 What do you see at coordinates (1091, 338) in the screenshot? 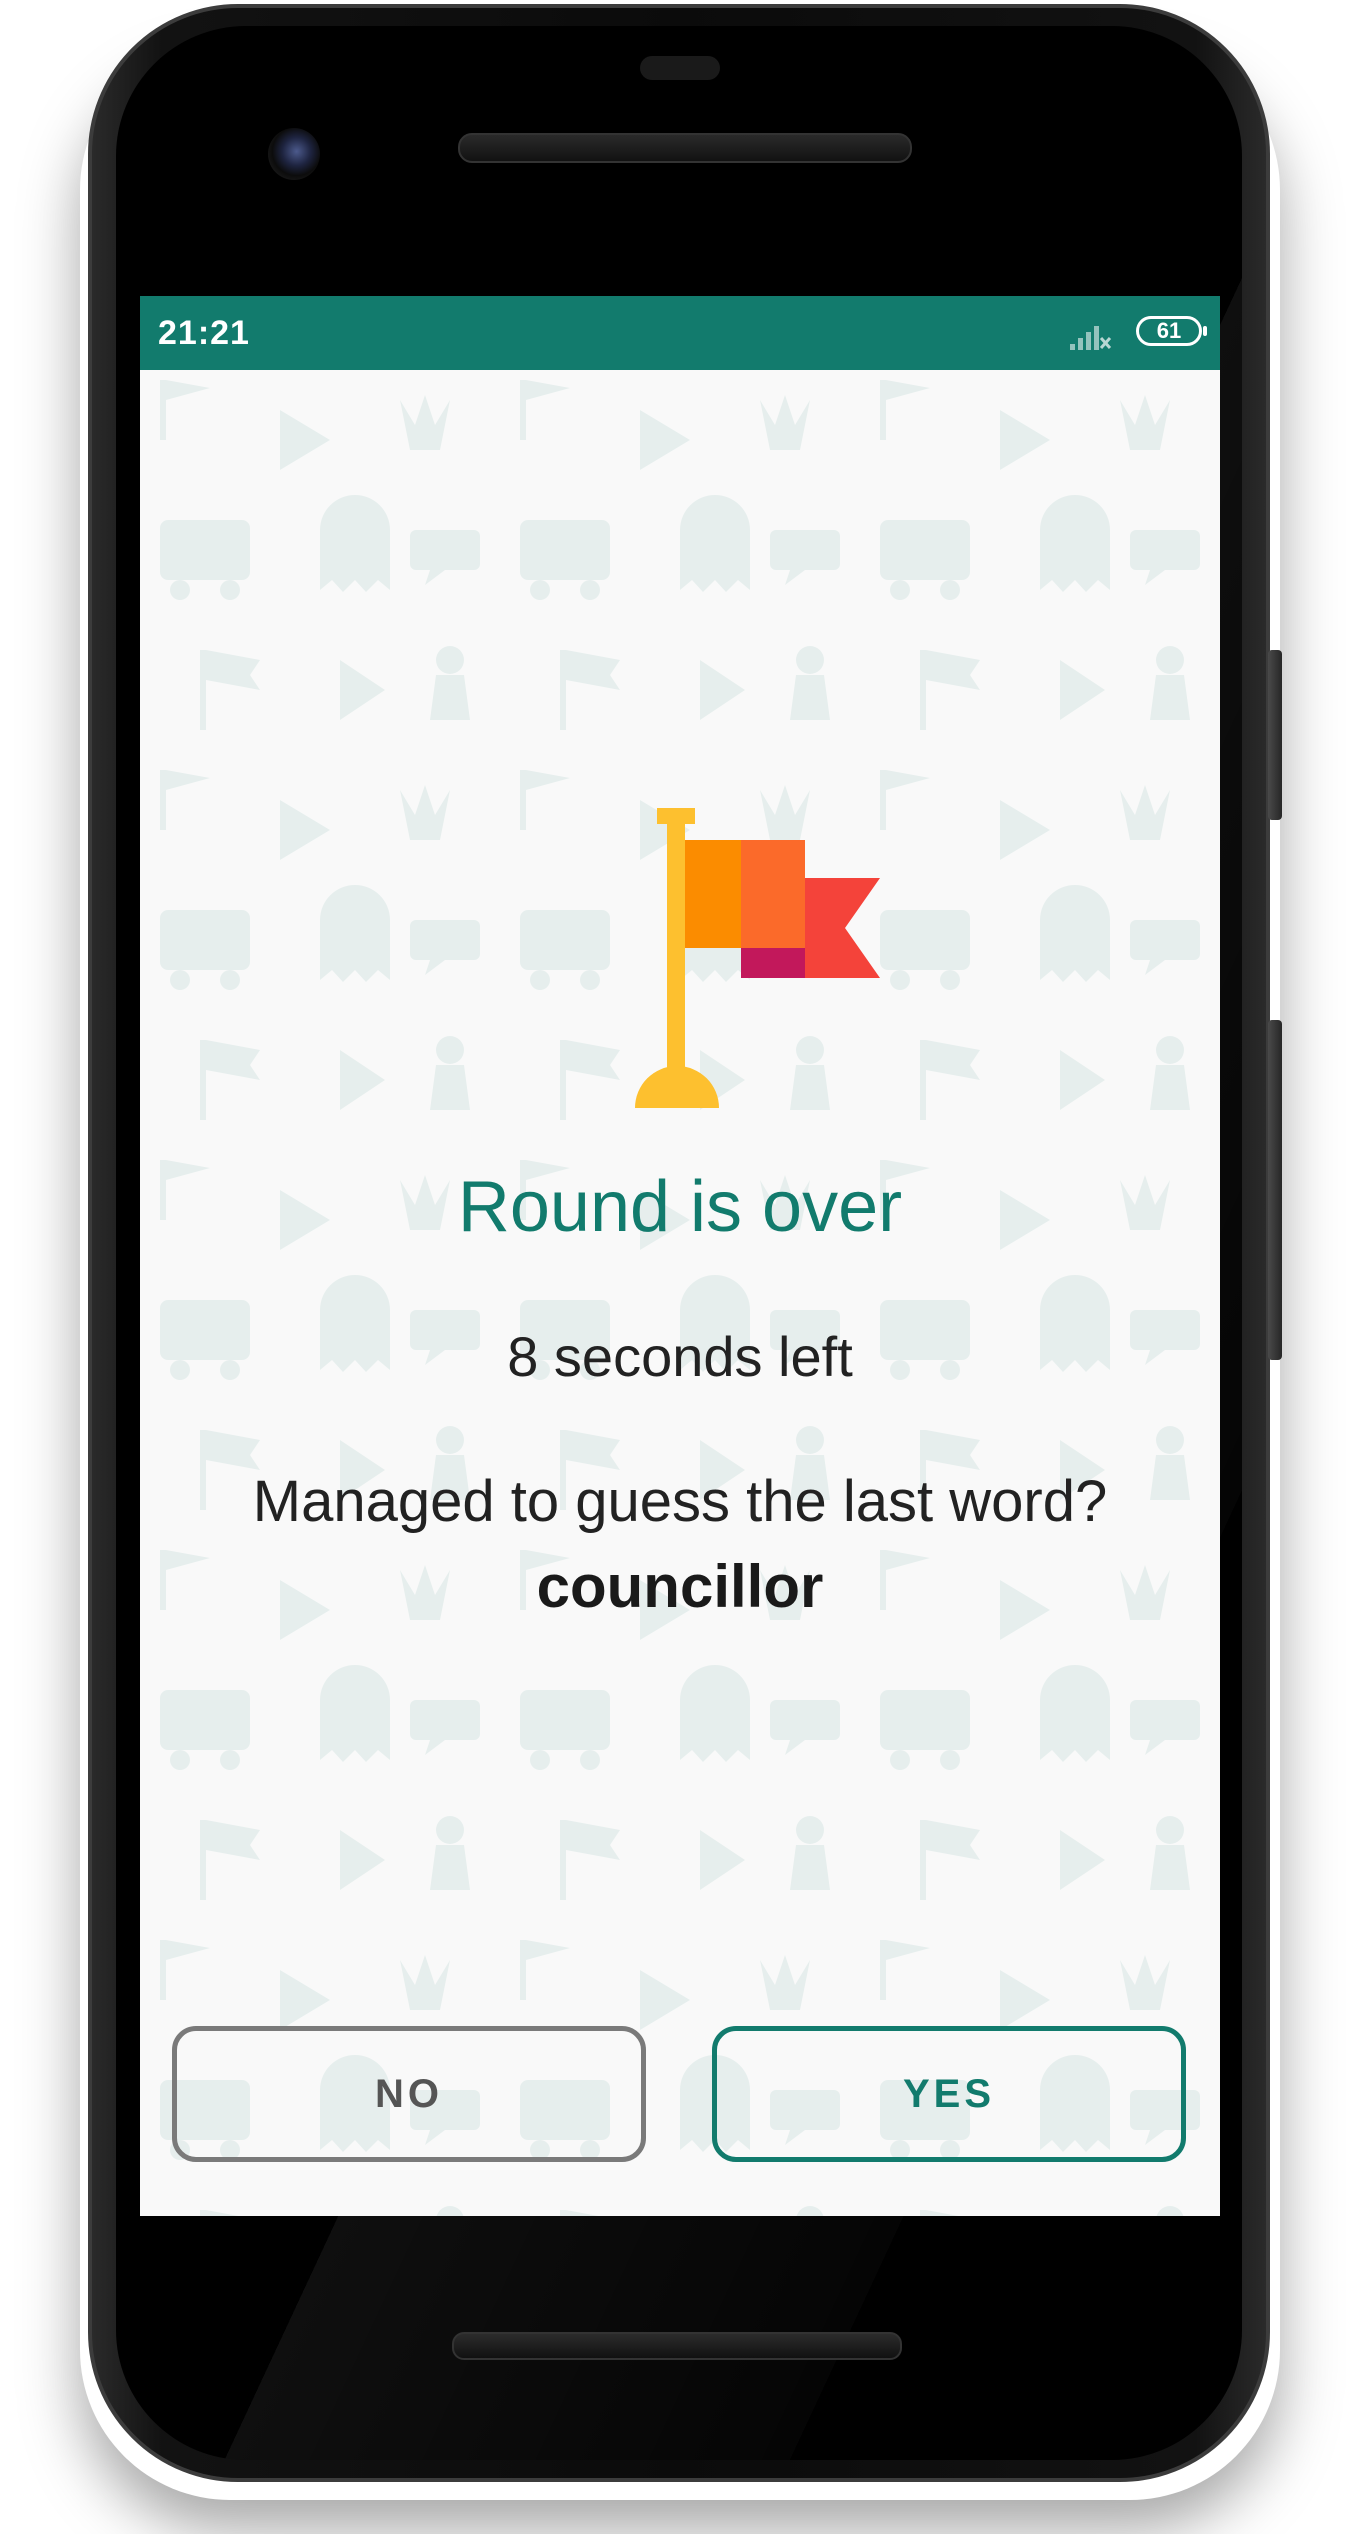
I see `signal-off-icon` at bounding box center [1091, 338].